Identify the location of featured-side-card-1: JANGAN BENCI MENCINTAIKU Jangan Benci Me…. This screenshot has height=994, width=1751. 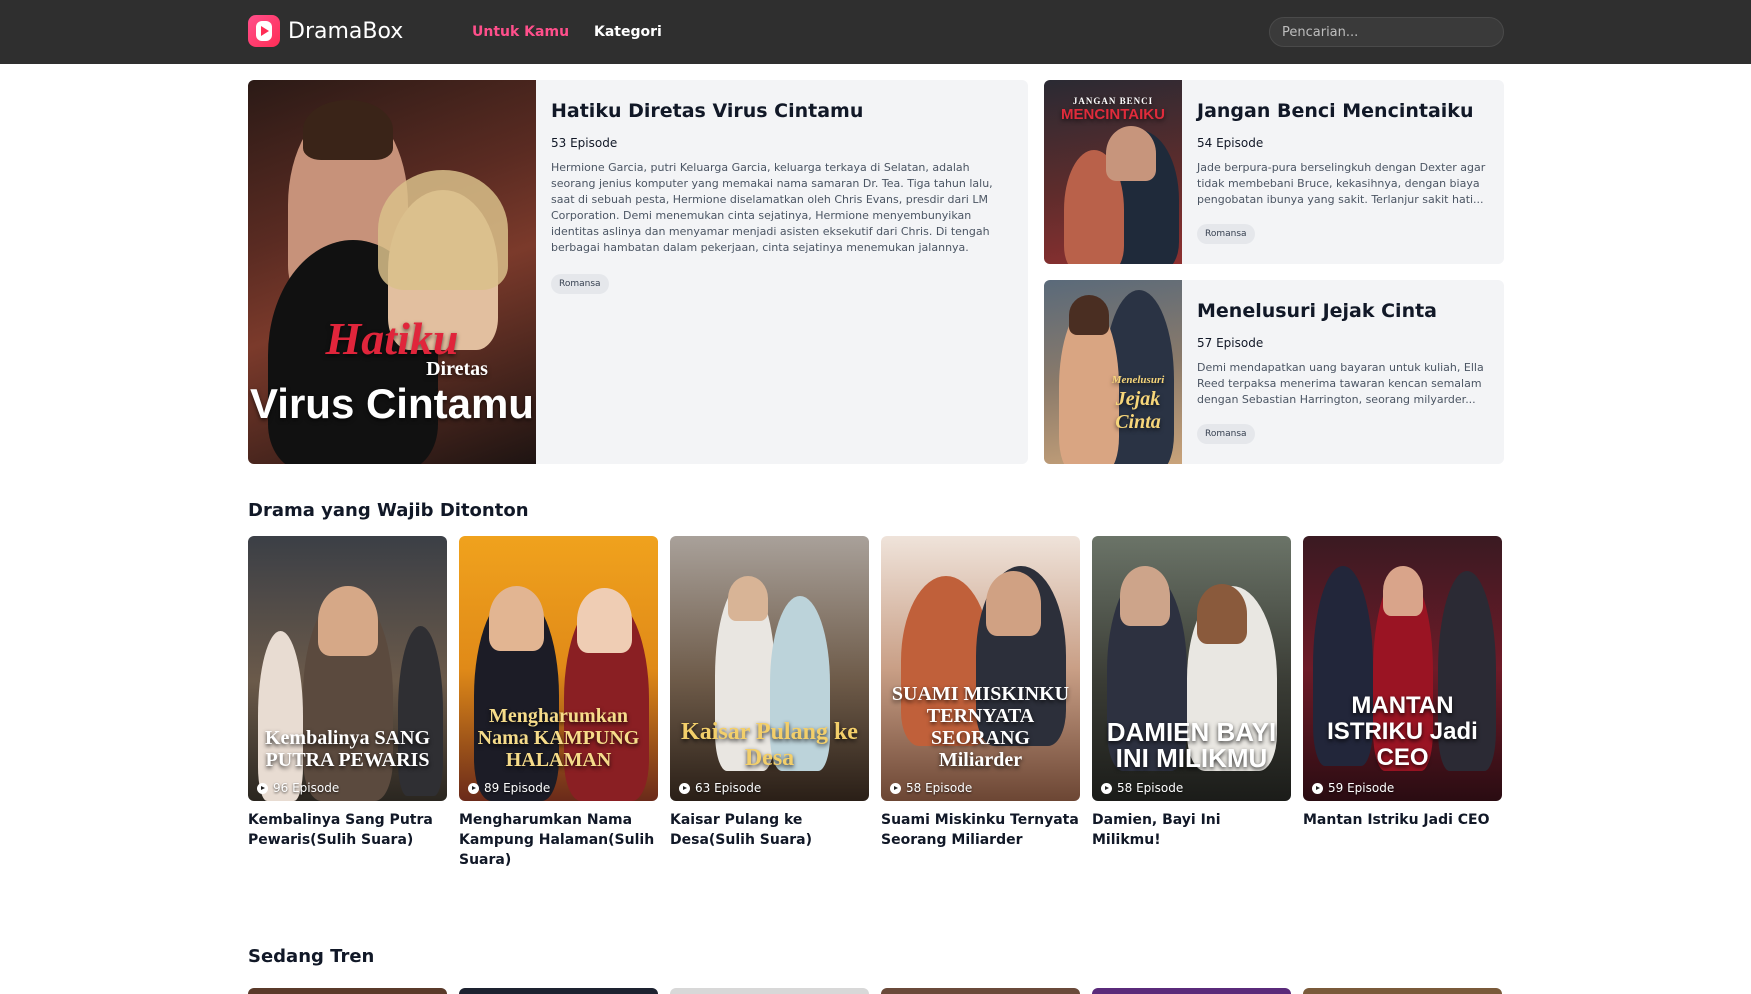
(1274, 172).